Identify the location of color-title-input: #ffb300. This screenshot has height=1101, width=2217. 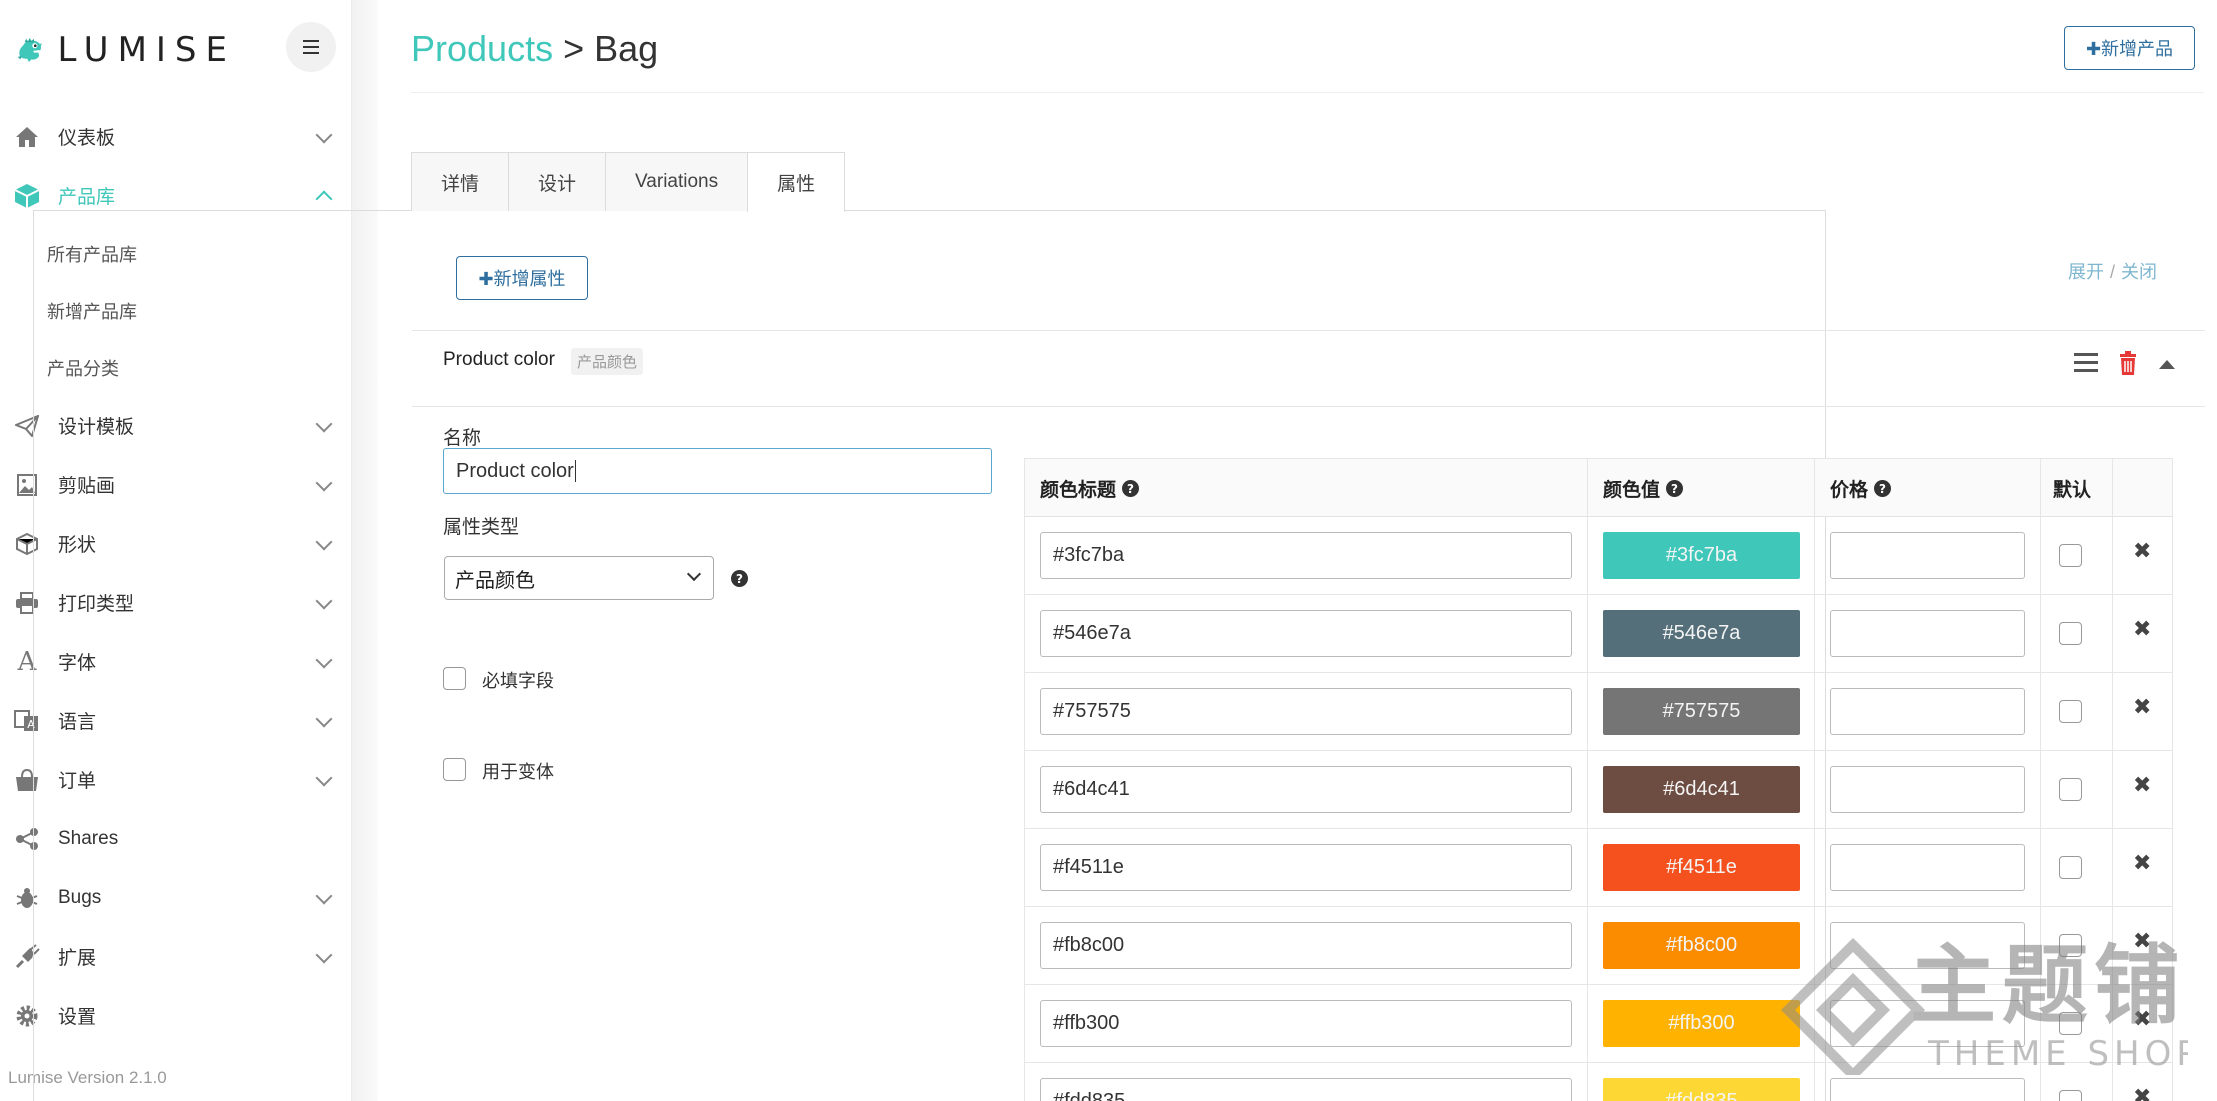
(1306, 1023).